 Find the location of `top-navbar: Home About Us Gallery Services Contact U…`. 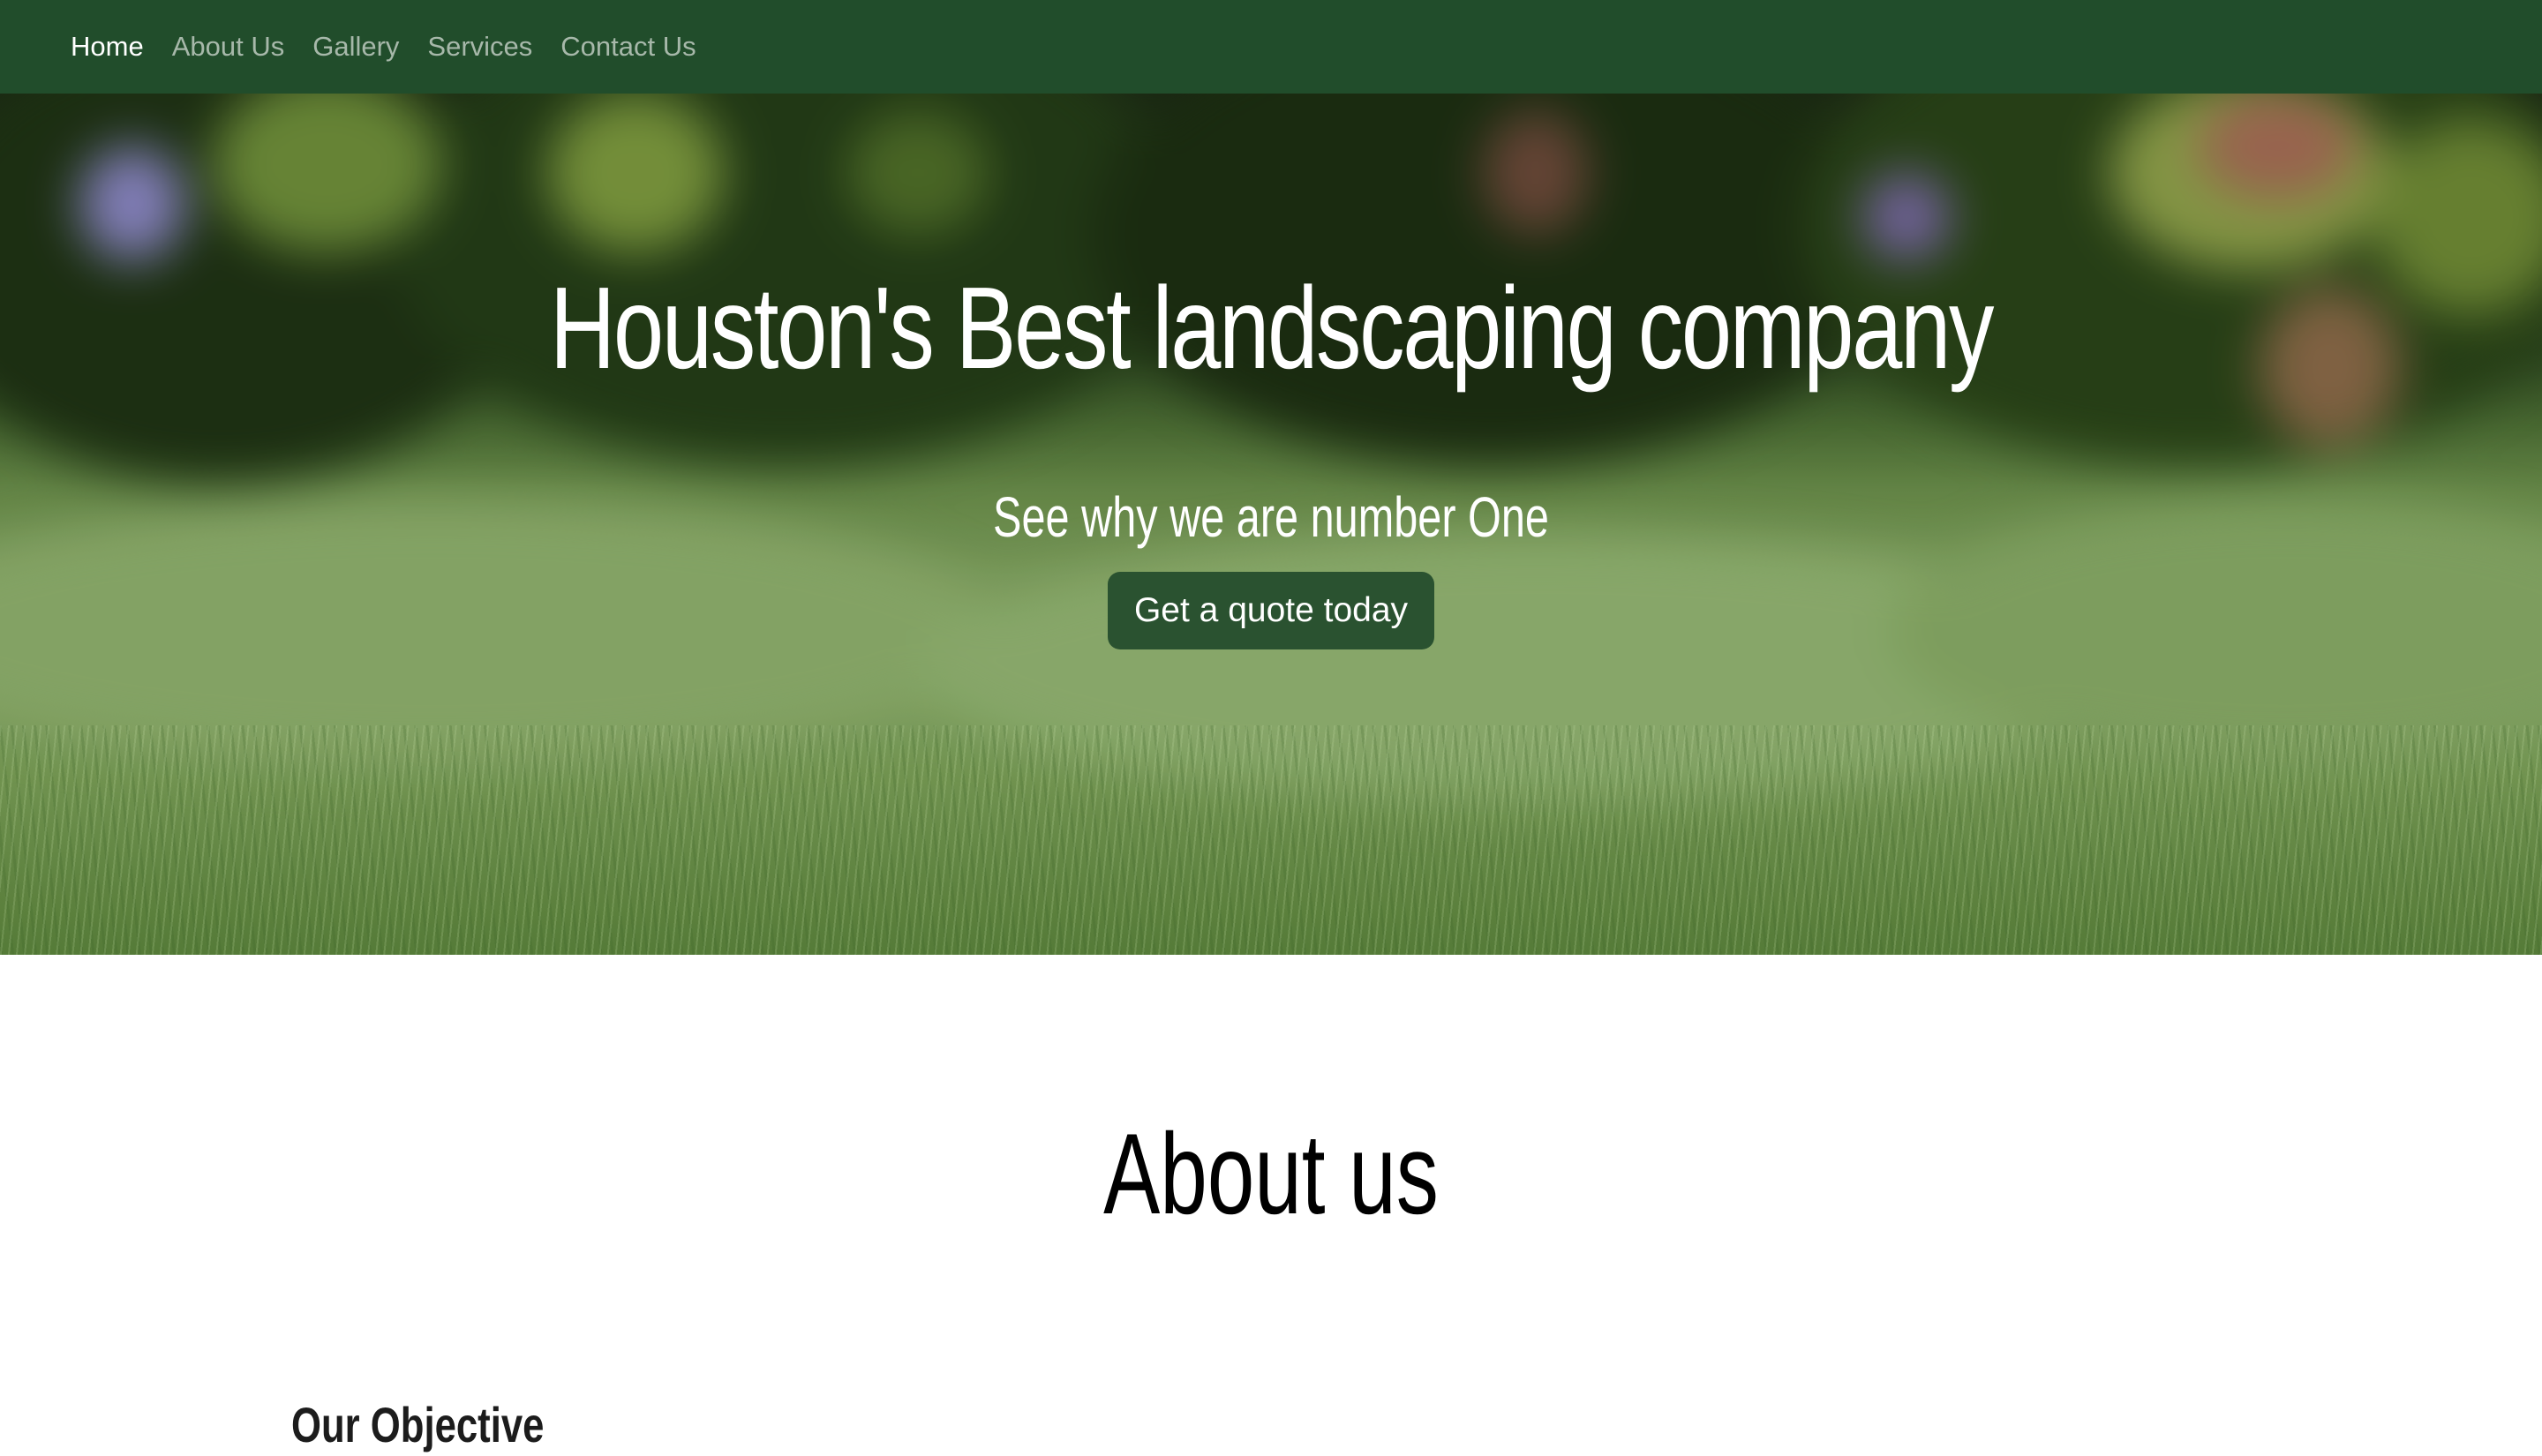

top-navbar: Home About Us Gallery Services Contact U… is located at coordinates (1271, 47).